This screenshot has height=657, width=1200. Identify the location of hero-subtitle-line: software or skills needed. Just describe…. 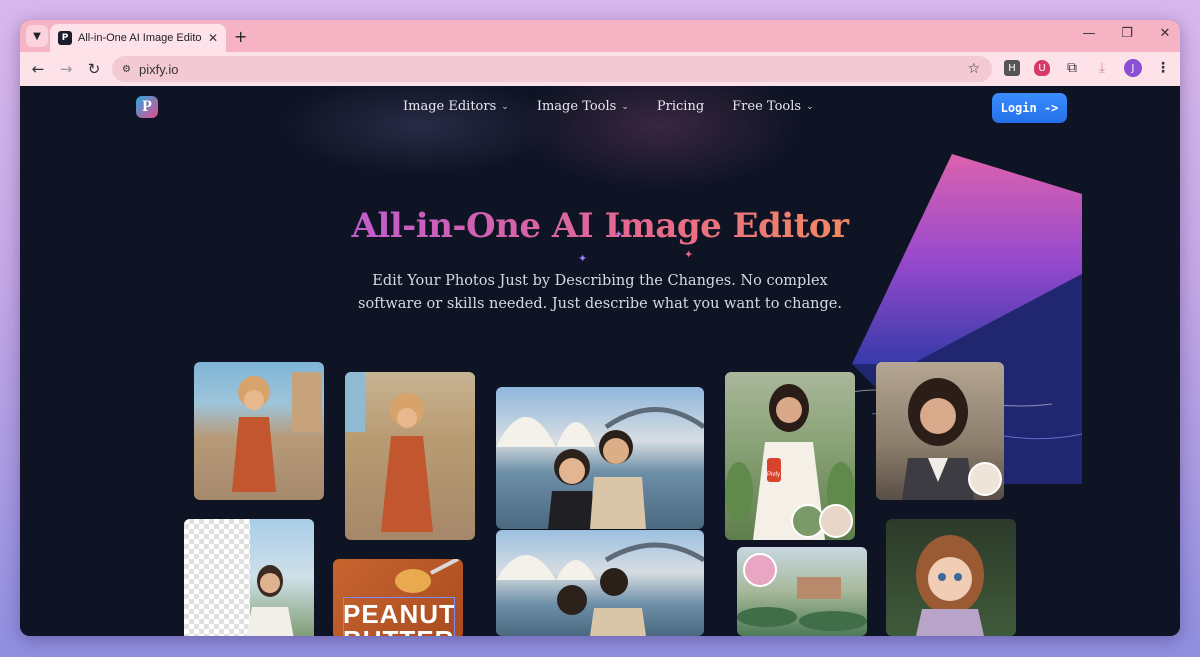
(600, 304).